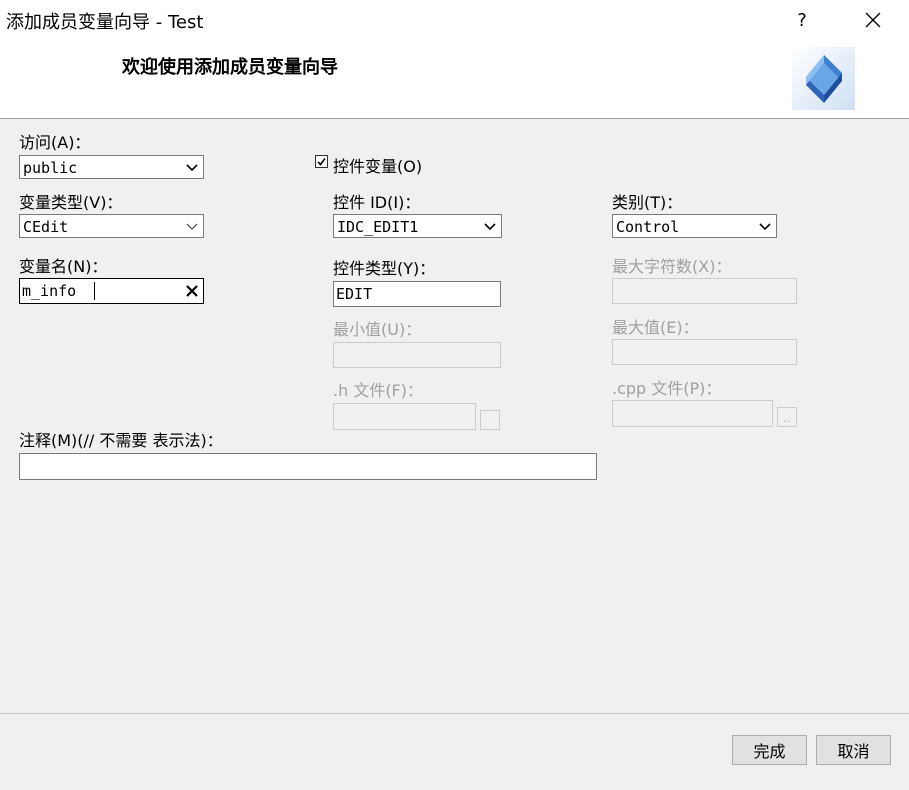  Describe the element at coordinates (121, 440) in the screenshot. I see `comment-label: 注释(M)(// 不需要 表示法)：` at that location.